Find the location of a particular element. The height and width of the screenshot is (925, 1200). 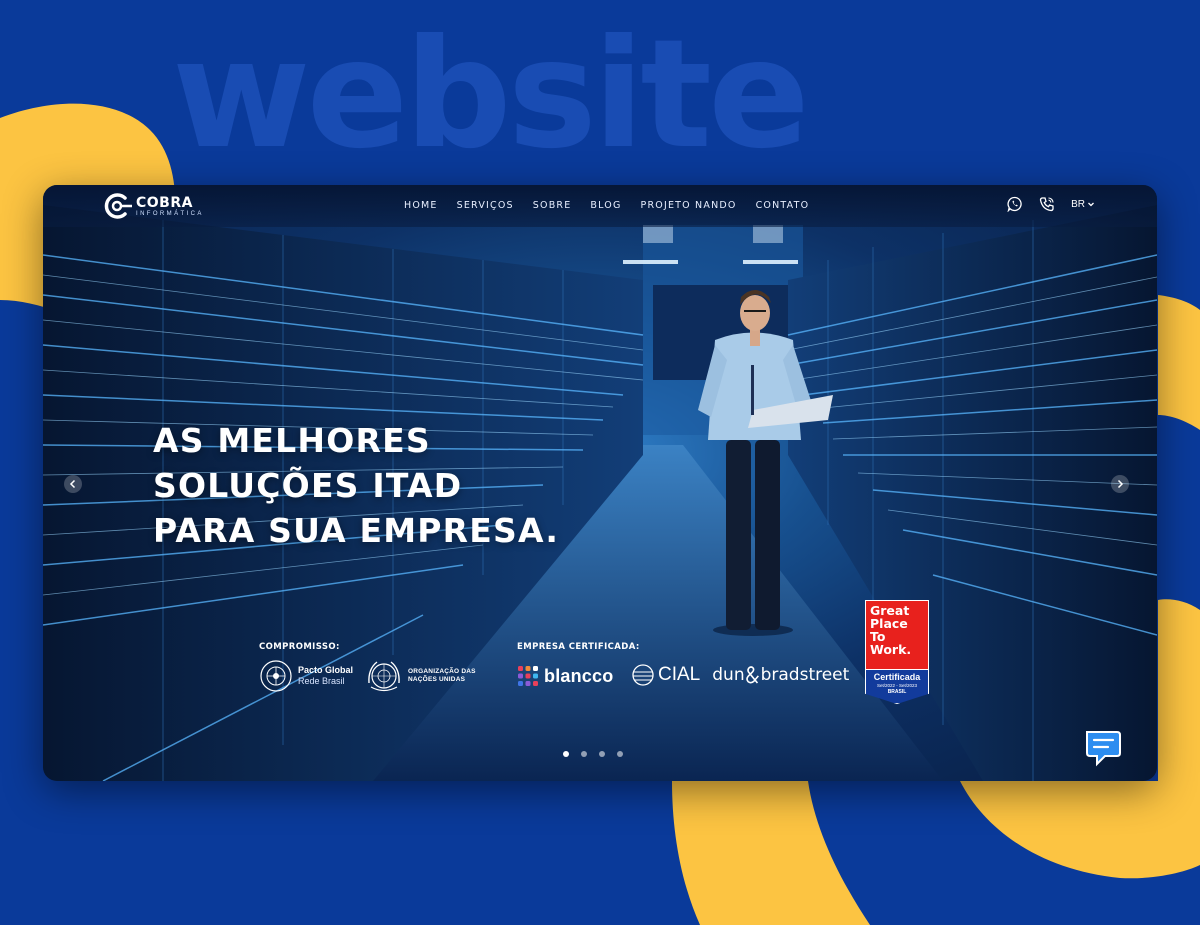

gptw-country: BRASIL is located at coordinates (897, 692).